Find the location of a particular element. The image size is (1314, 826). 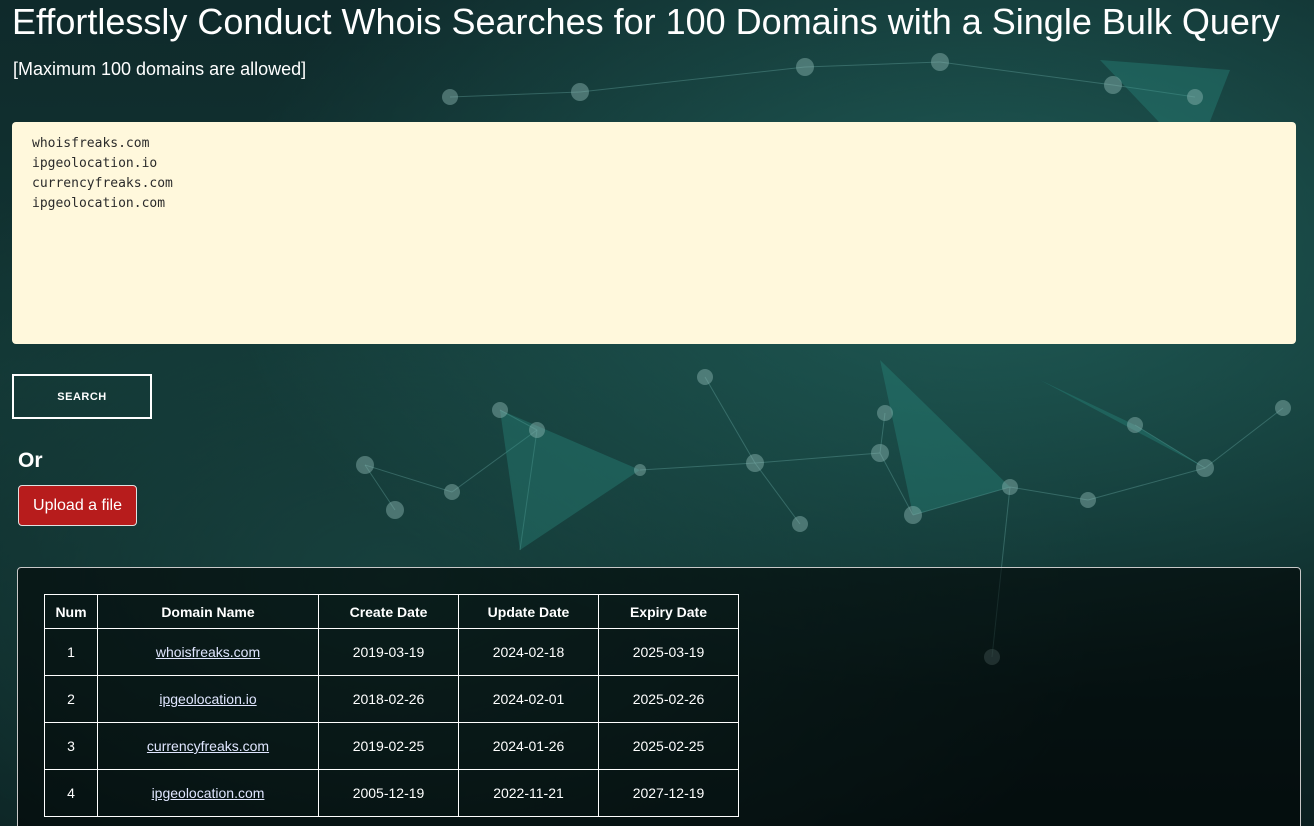

domain-link: ipgeolocation.io is located at coordinates (207, 699).